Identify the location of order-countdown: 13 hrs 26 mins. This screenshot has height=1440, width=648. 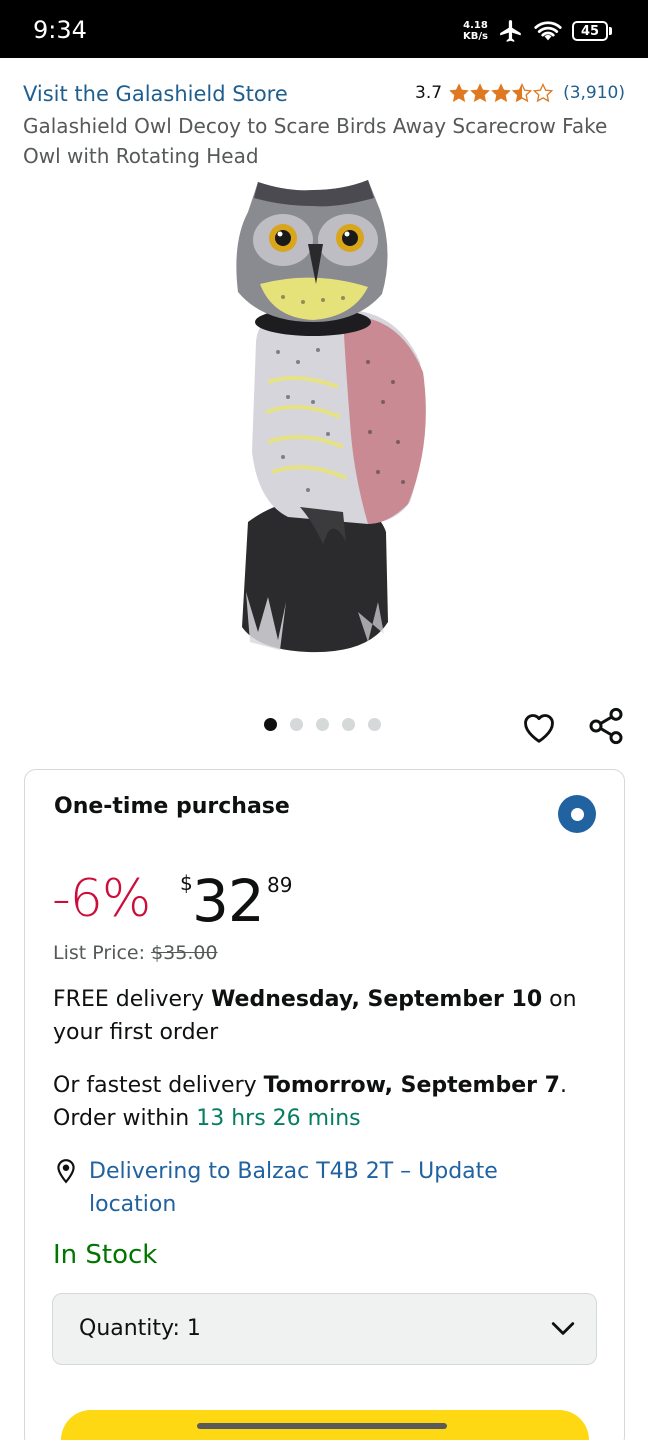
(278, 1118).